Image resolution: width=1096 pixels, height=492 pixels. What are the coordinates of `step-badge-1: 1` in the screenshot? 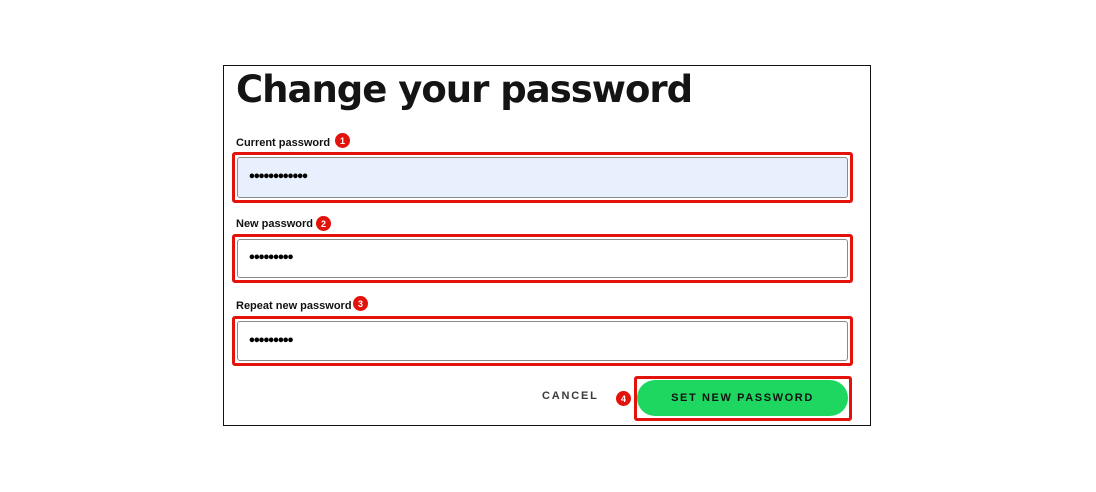 It's located at (342, 140).